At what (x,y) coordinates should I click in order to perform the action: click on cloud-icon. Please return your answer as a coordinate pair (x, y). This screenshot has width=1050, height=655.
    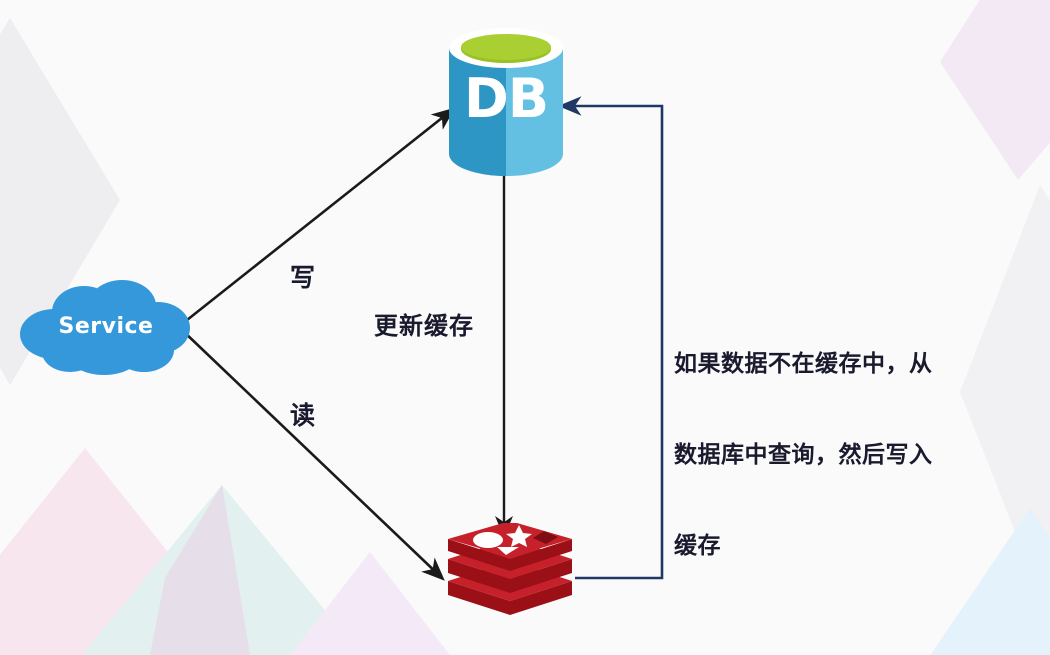
    Looking at the image, I should click on (105, 327).